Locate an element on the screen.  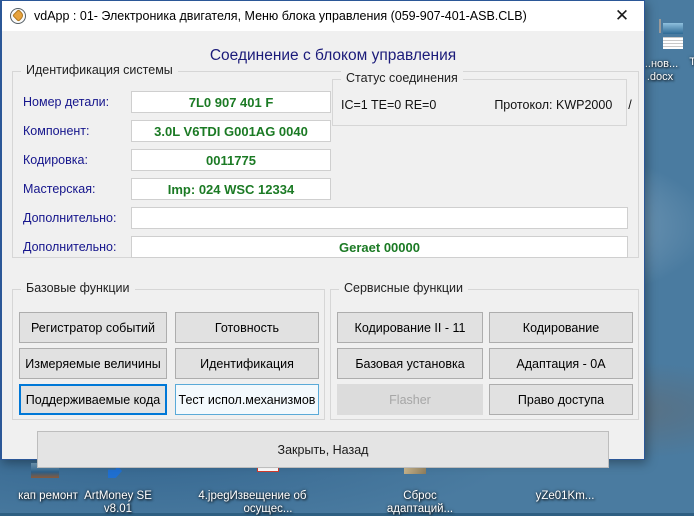
service-functions-group-title: Сервисные функции is located at coordinates (404, 288).